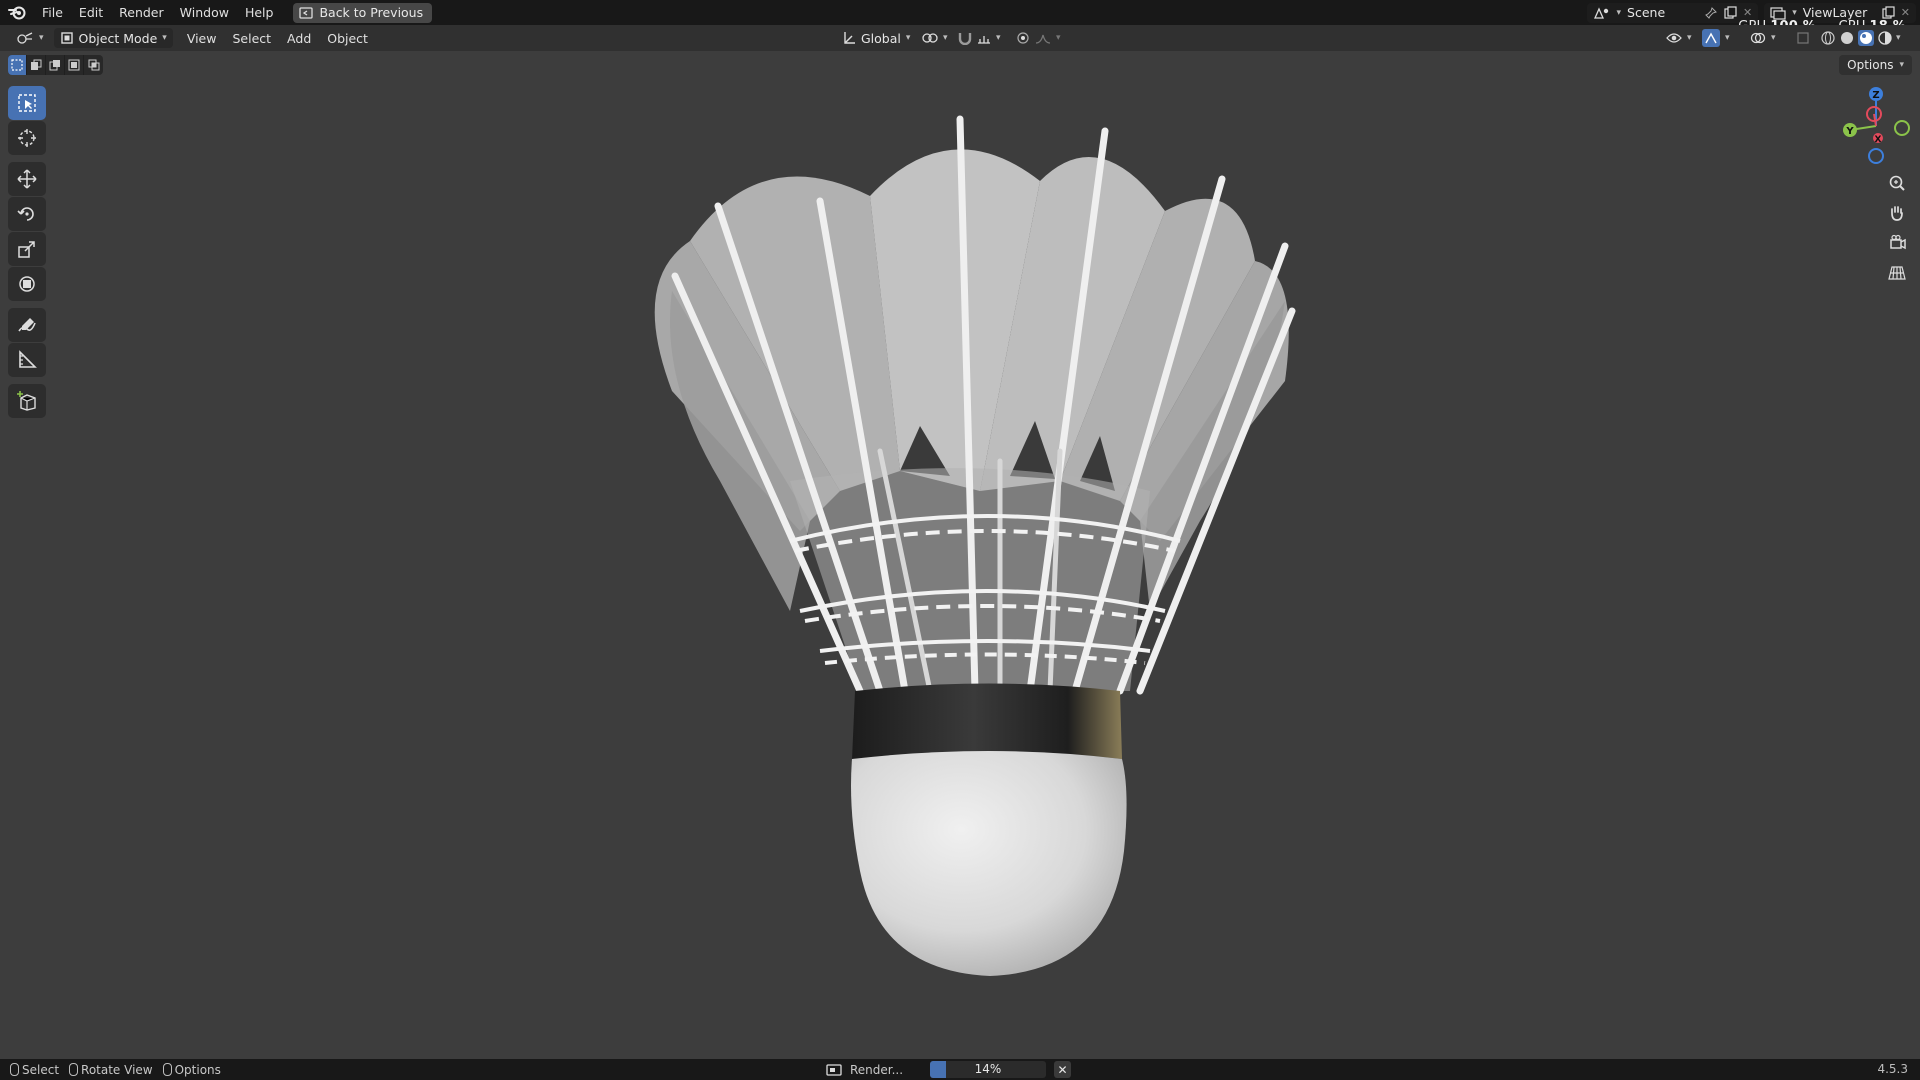  What do you see at coordinates (965, 38) in the screenshot?
I see `magnet-icon` at bounding box center [965, 38].